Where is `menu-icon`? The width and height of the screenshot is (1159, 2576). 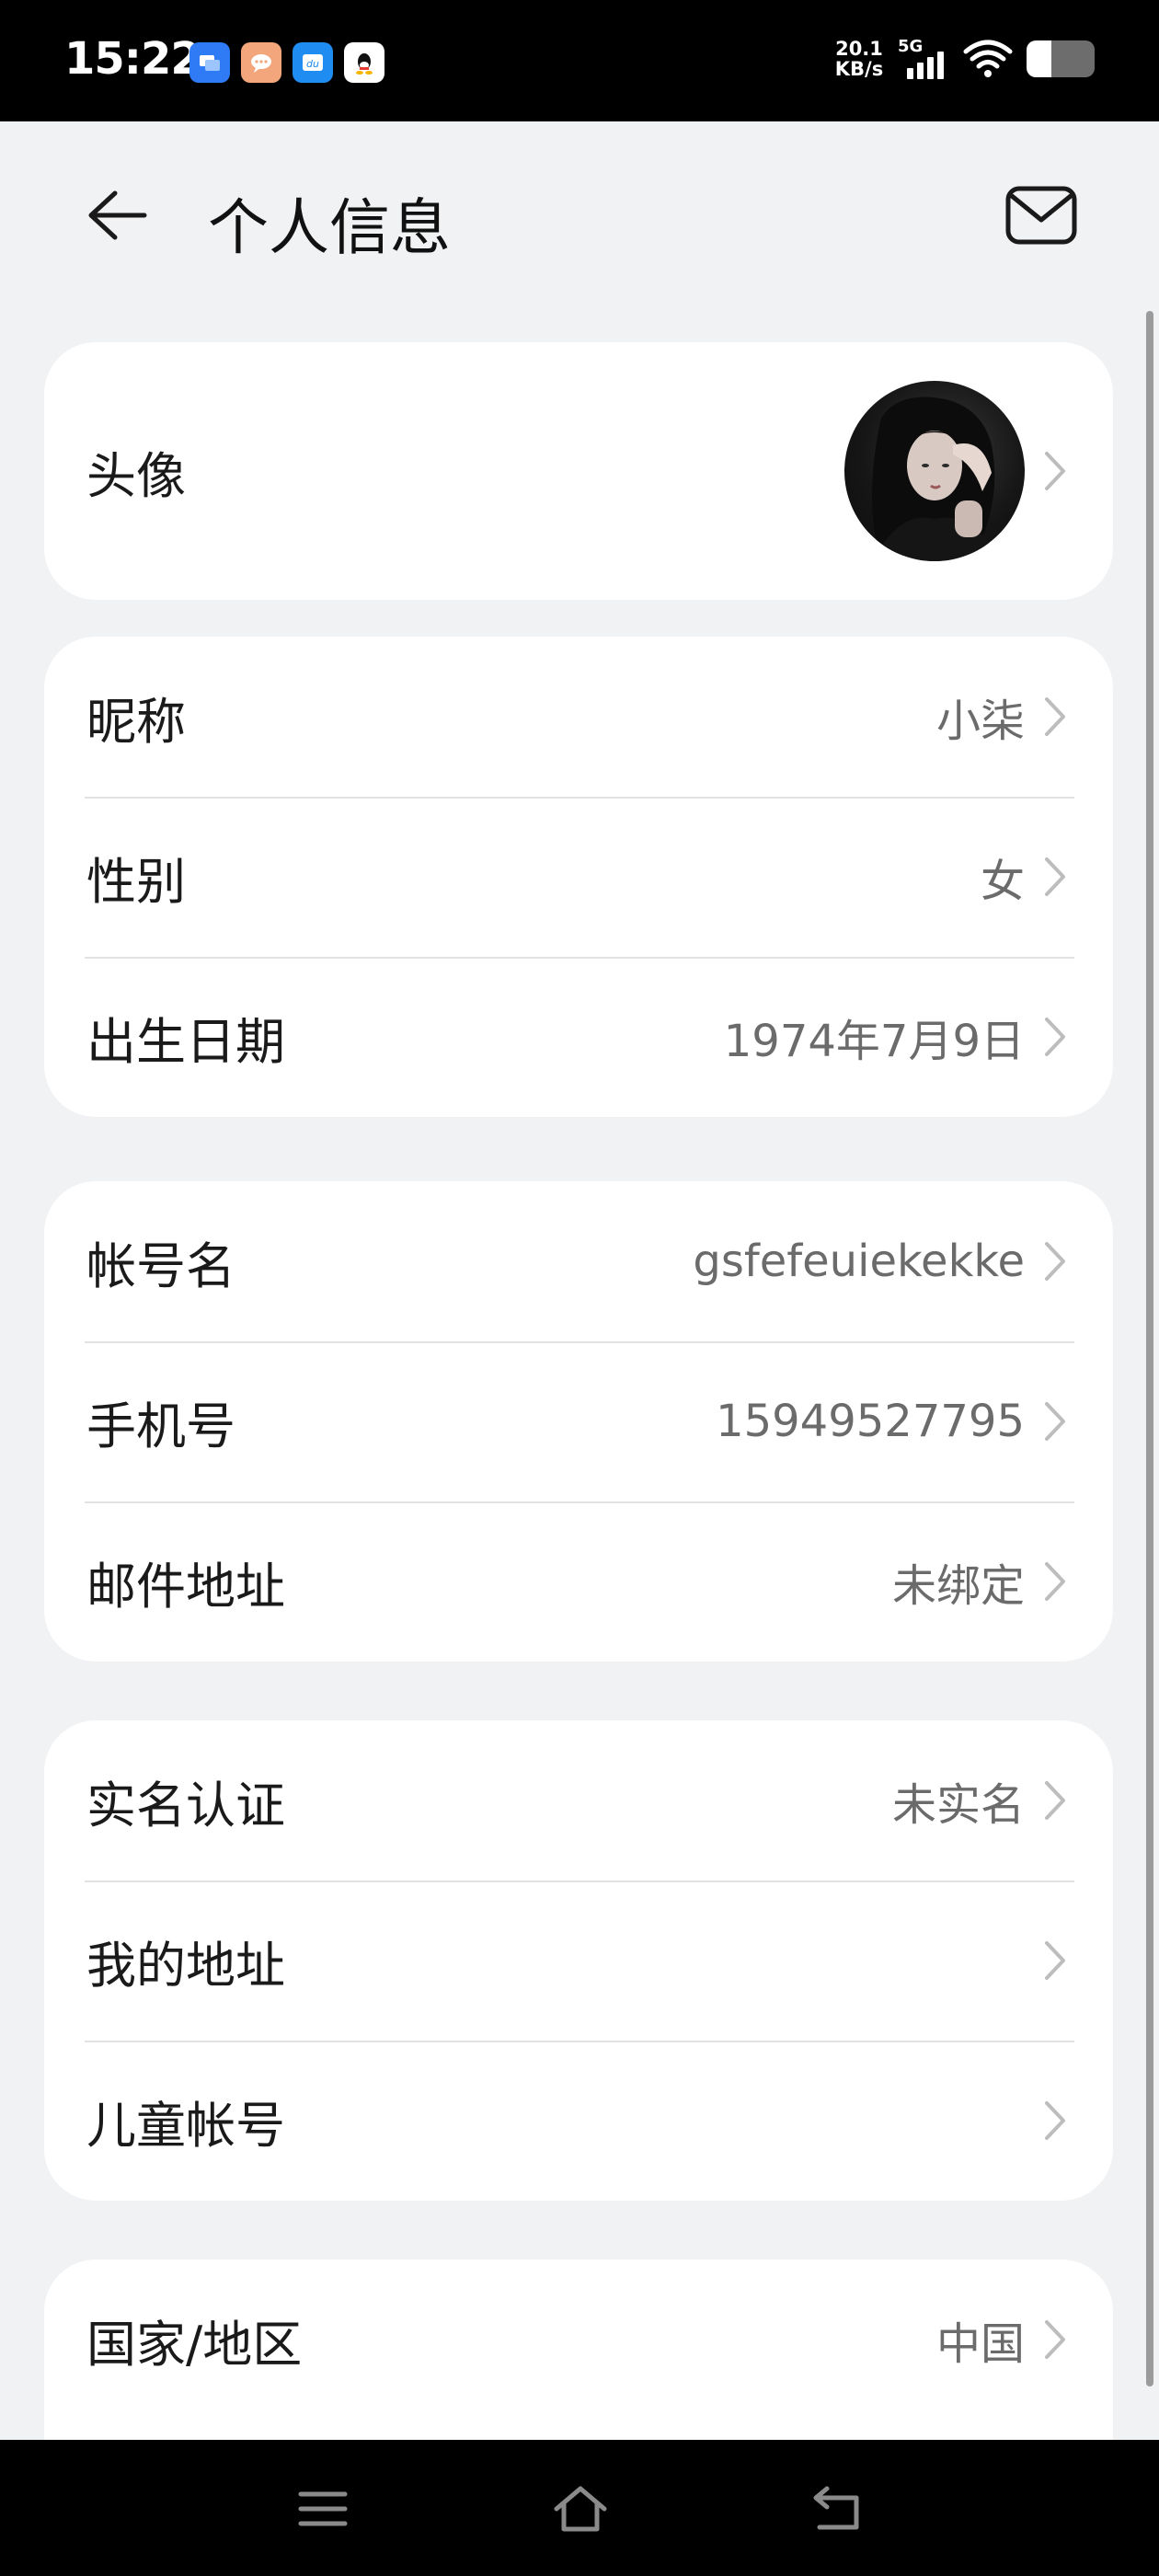 menu-icon is located at coordinates (323, 2509).